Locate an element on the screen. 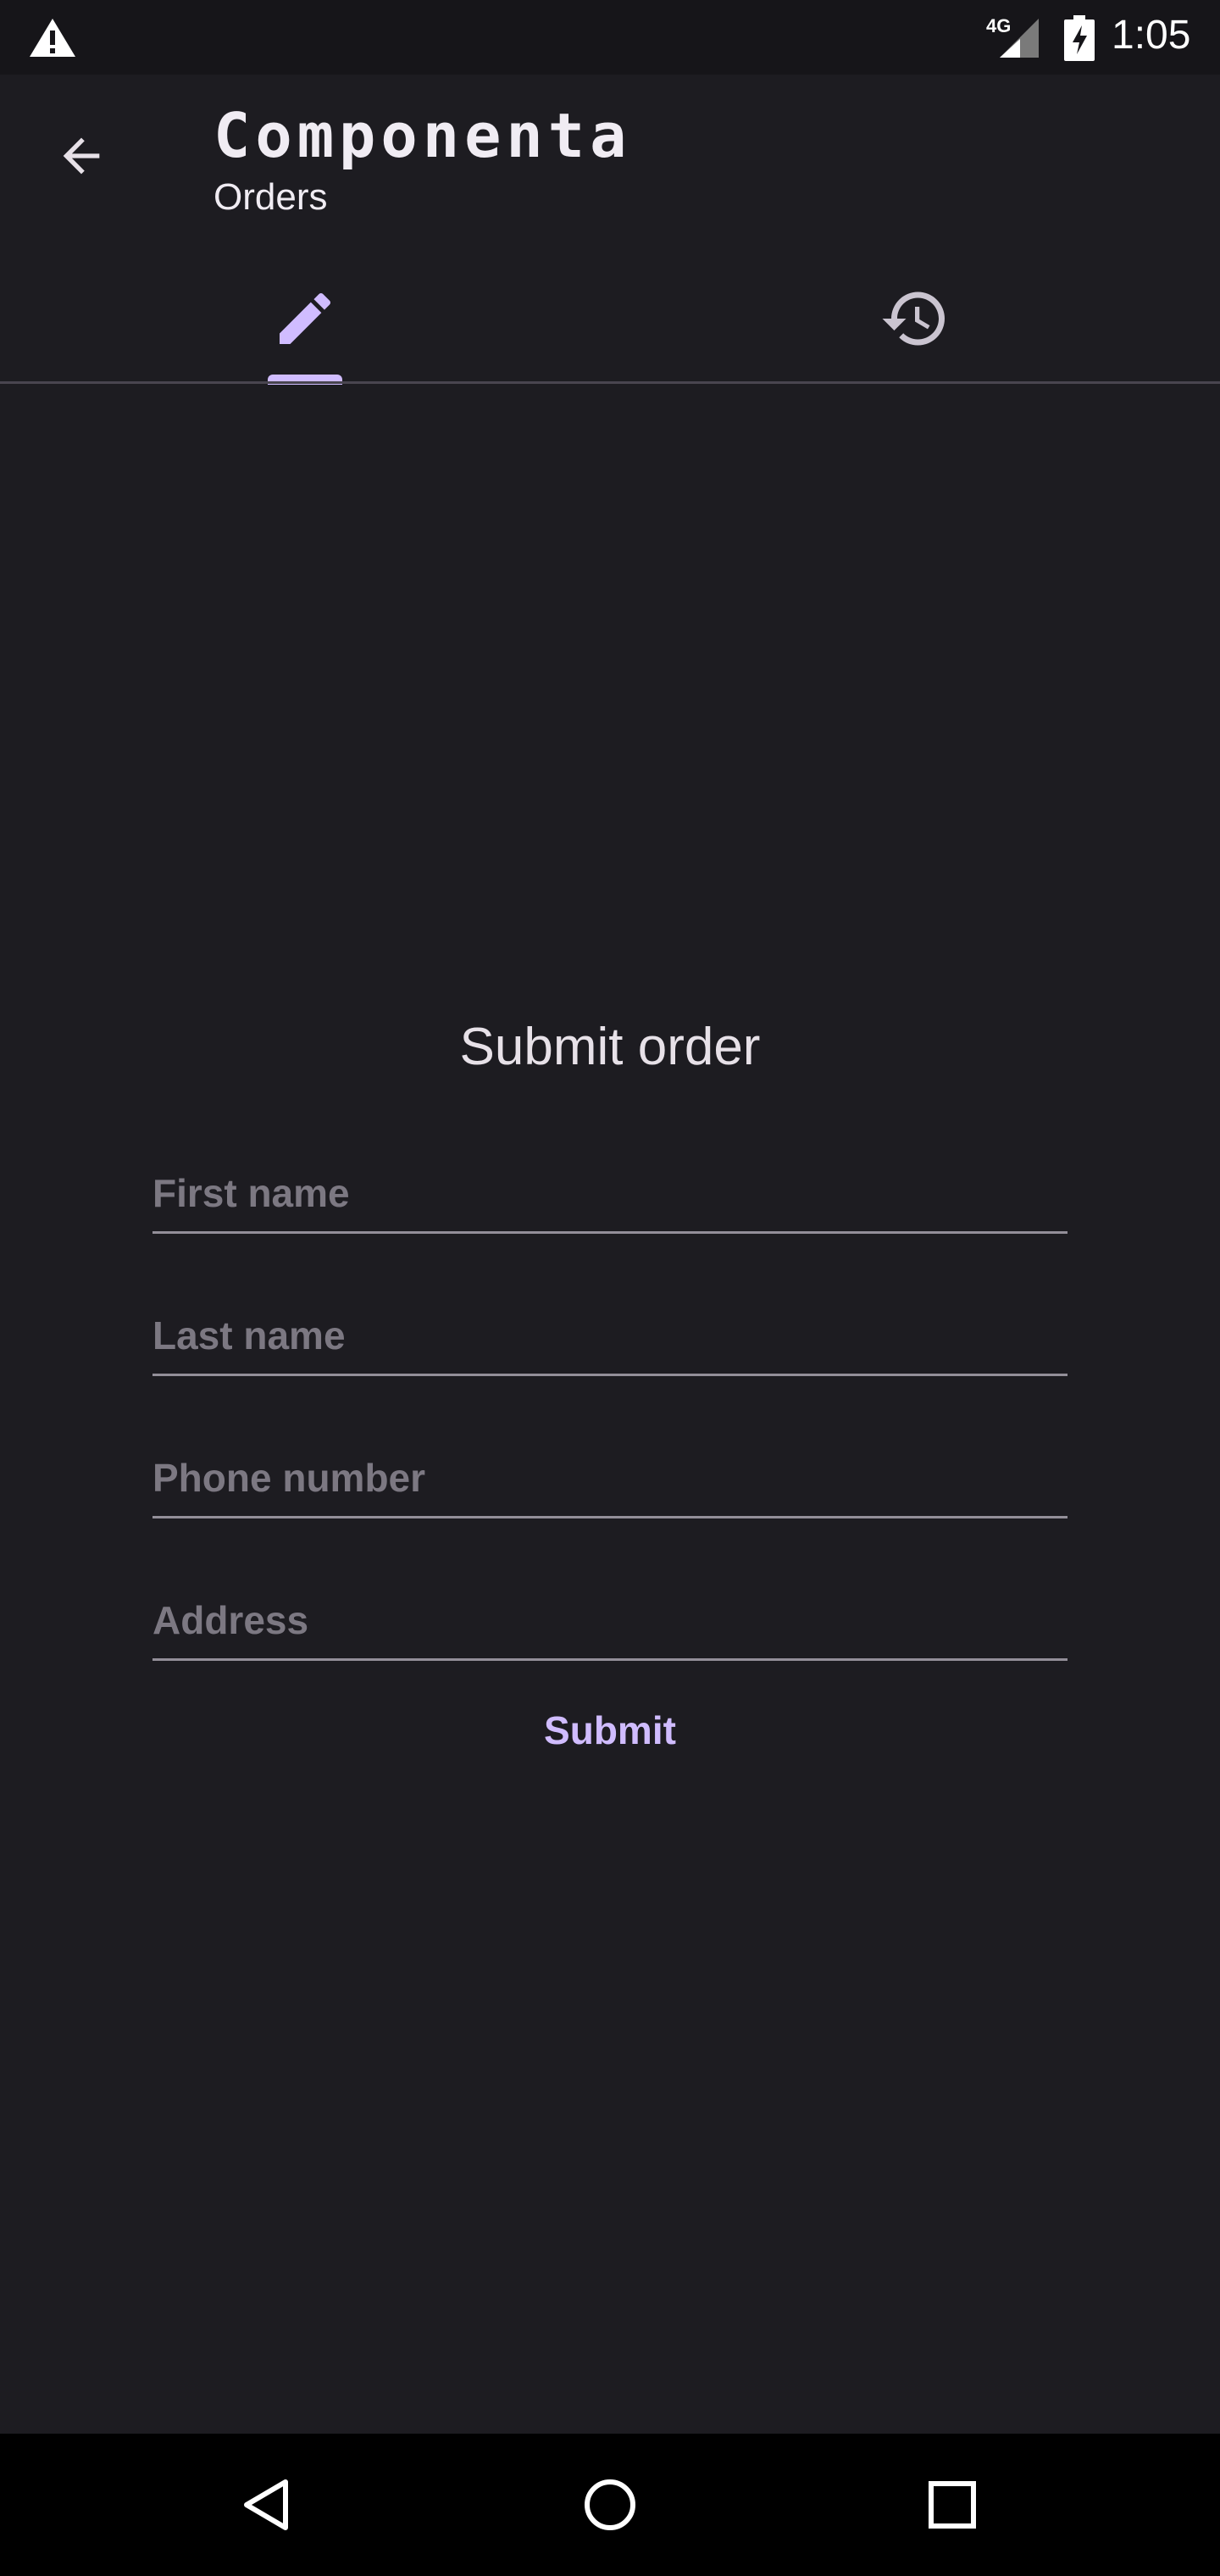 This screenshot has height=2576, width=1220. system-nav-bar is located at coordinates (610, 2505).